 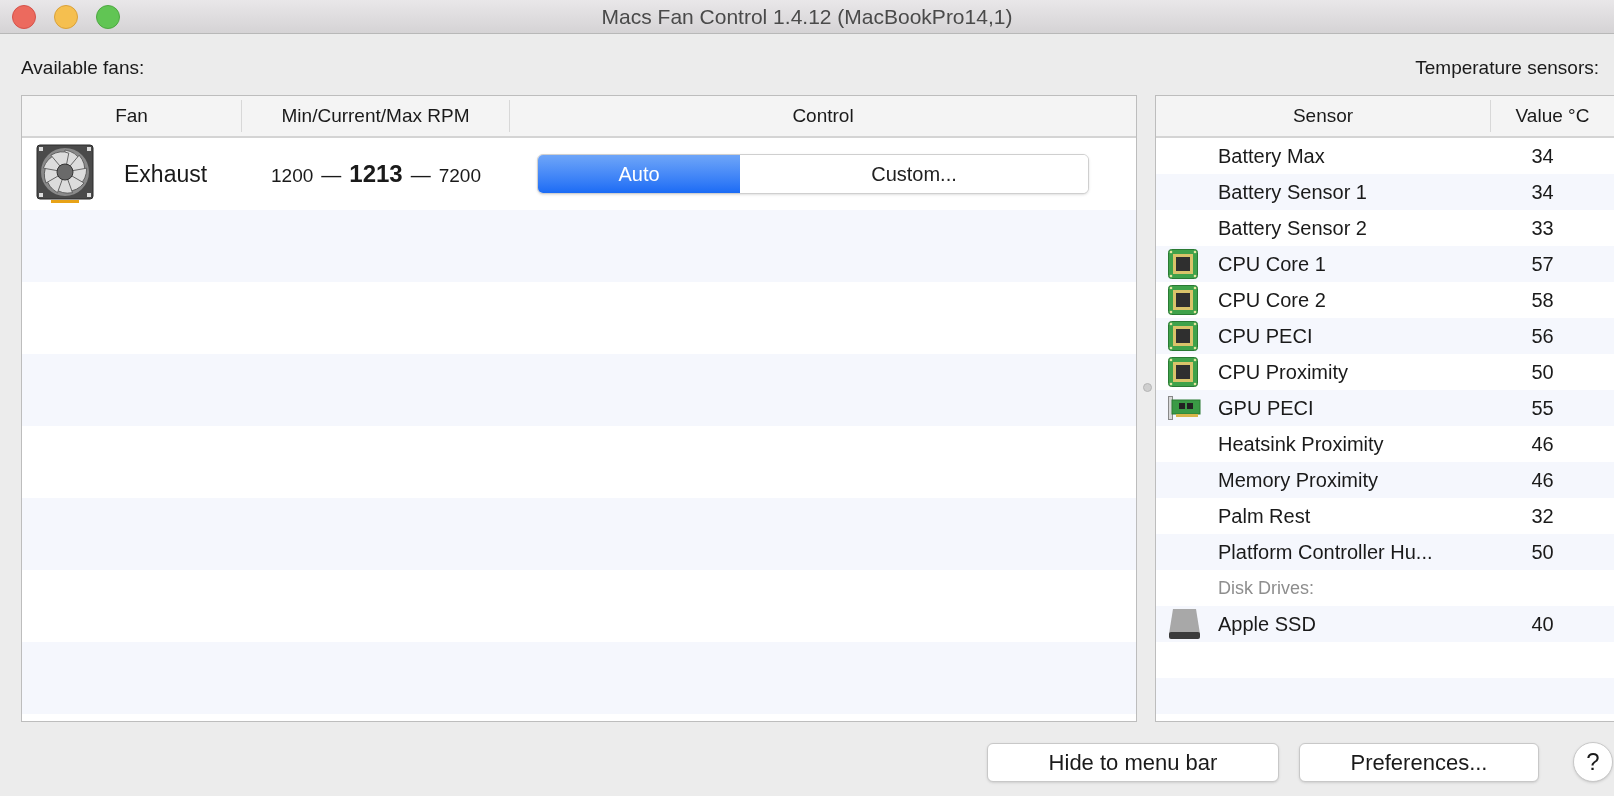 I want to click on sensor-name: GPU PECI, so click(x=1266, y=408).